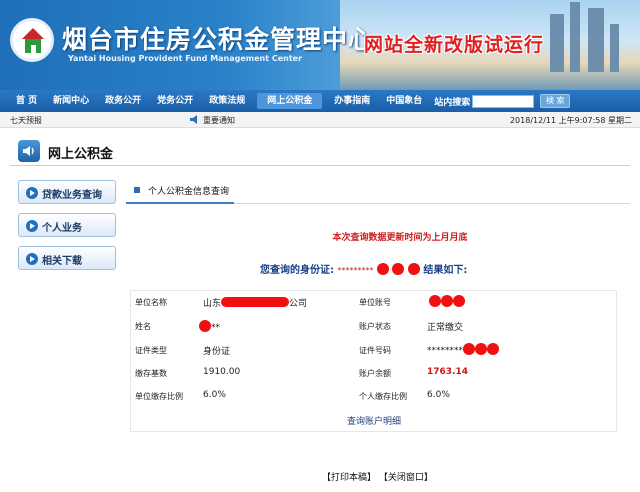 This screenshot has height=492, width=640. Describe the element at coordinates (218, 39) in the screenshot. I see `site-title: 烟台市住房公积金管理中心` at that location.